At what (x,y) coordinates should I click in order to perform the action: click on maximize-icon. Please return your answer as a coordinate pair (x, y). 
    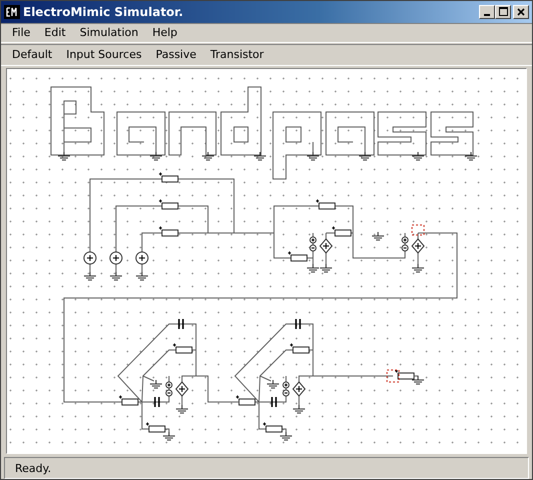
    Looking at the image, I should click on (503, 11).